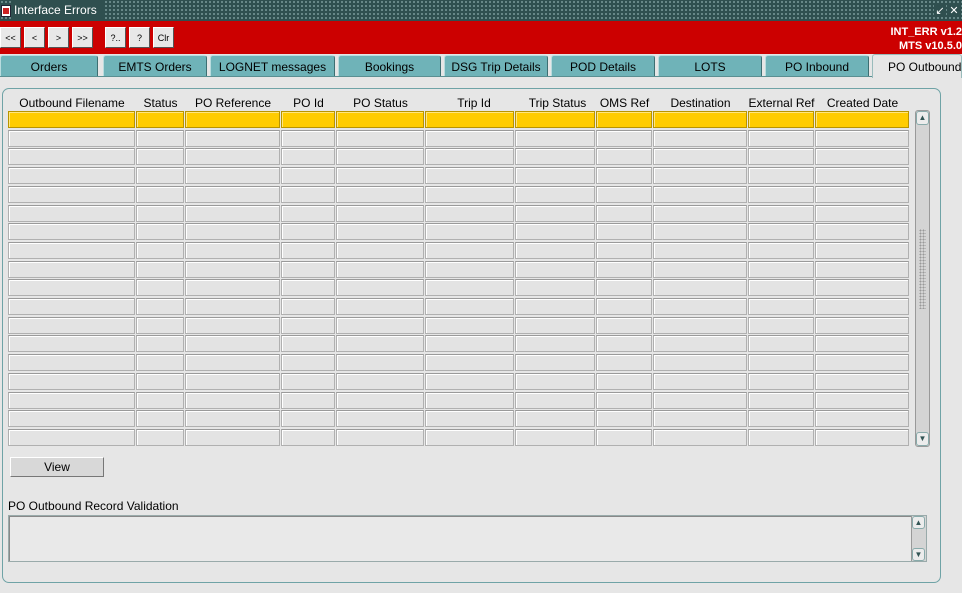  What do you see at coordinates (496, 66) in the screenshot?
I see `tab-dsg-trip-details: DSG Trip Details` at bounding box center [496, 66].